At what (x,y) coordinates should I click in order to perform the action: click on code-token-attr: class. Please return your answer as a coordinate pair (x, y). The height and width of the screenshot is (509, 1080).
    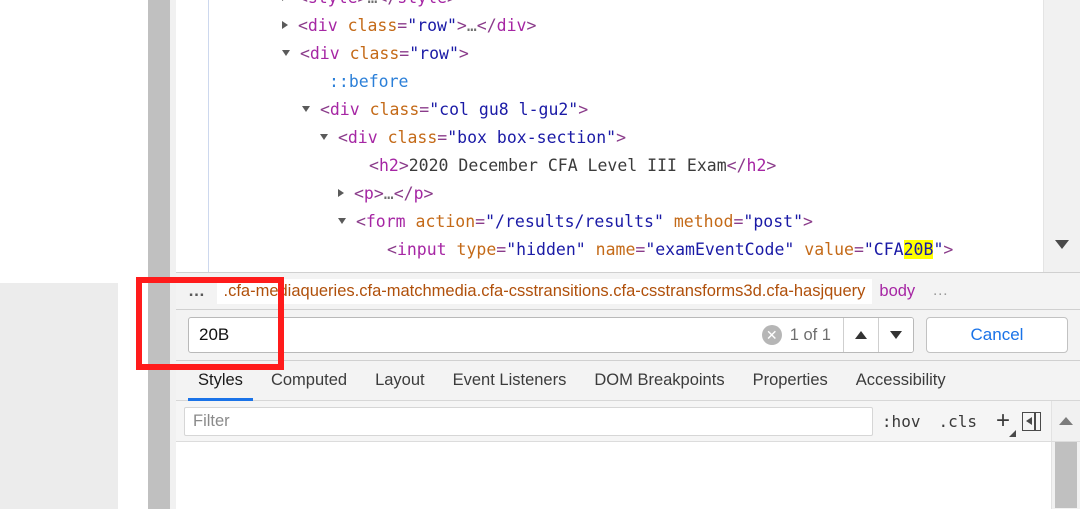
    Looking at the image, I should click on (389, 109).